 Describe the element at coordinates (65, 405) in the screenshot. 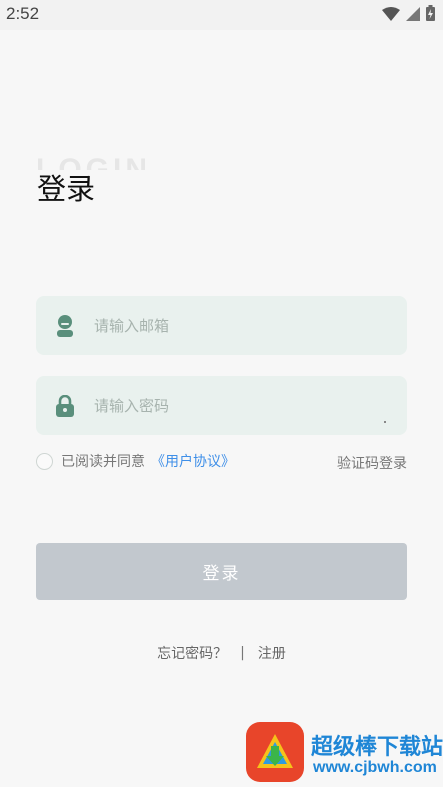

I see `lock-icon` at that location.